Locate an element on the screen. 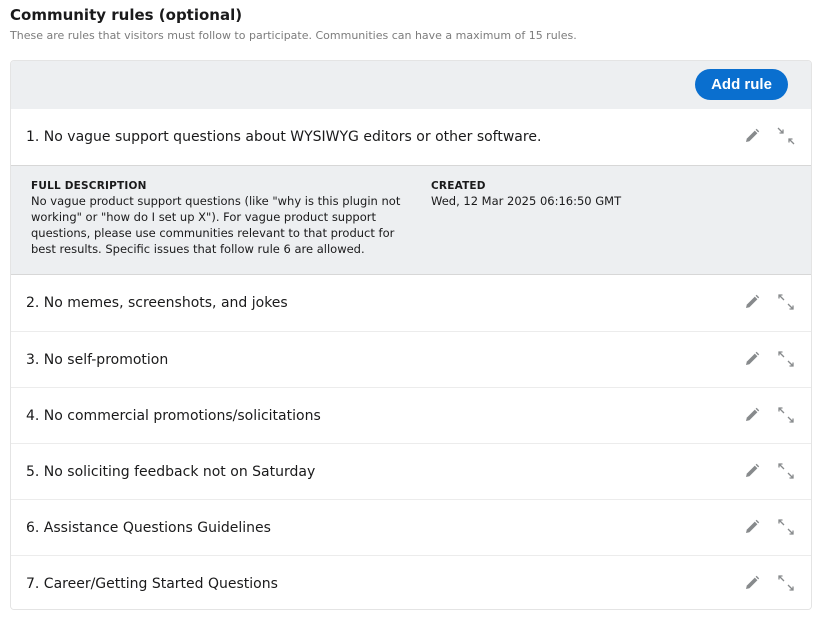 The height and width of the screenshot is (619, 820). rule-row: 2. No memes, screenshots, and jokes is located at coordinates (411, 303).